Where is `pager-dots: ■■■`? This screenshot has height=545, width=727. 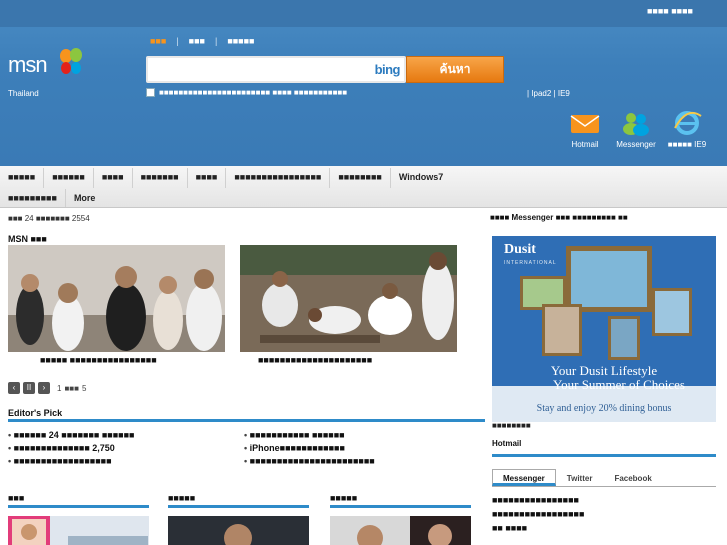
pager-dots: ■■■ is located at coordinates (71, 388).